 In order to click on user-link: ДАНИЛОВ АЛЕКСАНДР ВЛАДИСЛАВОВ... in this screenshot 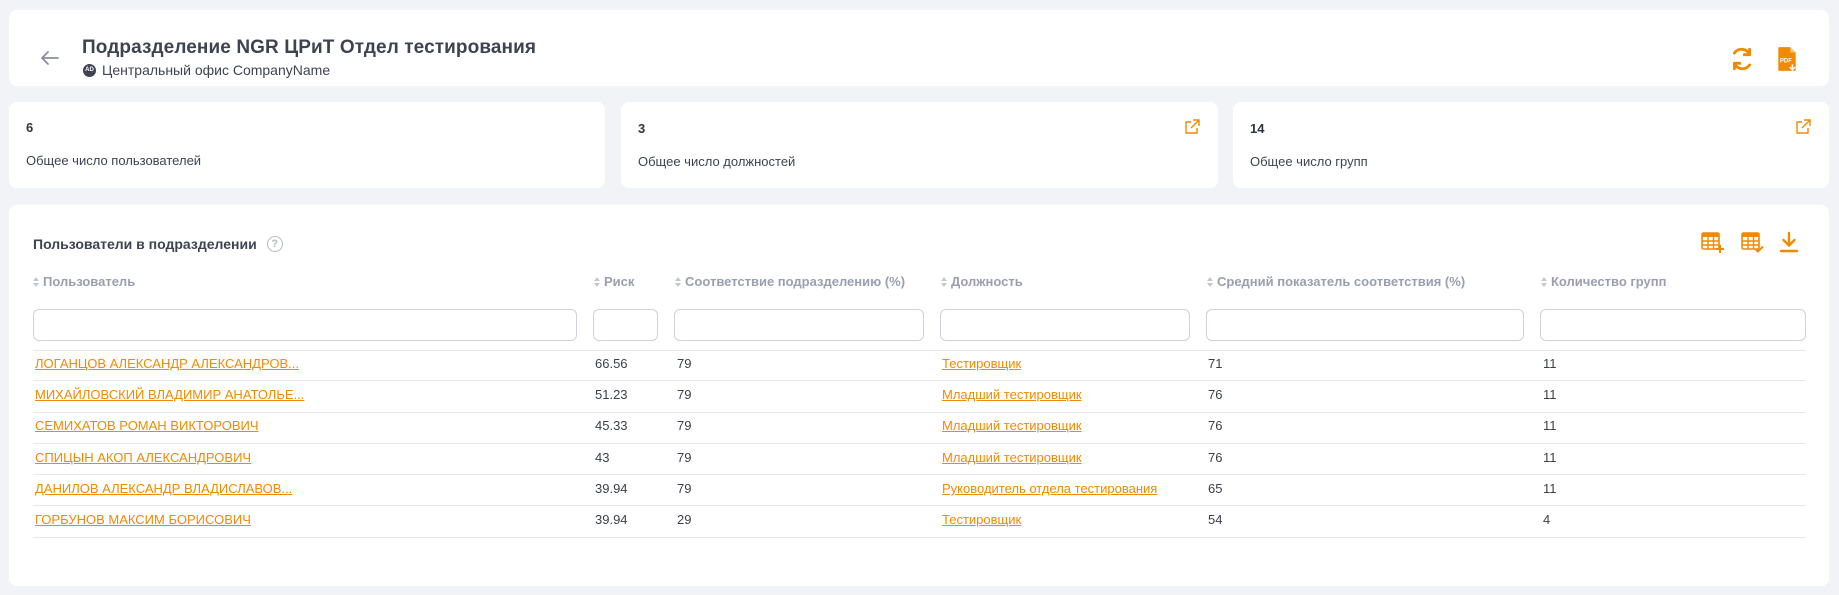, I will do `click(163, 488)`.